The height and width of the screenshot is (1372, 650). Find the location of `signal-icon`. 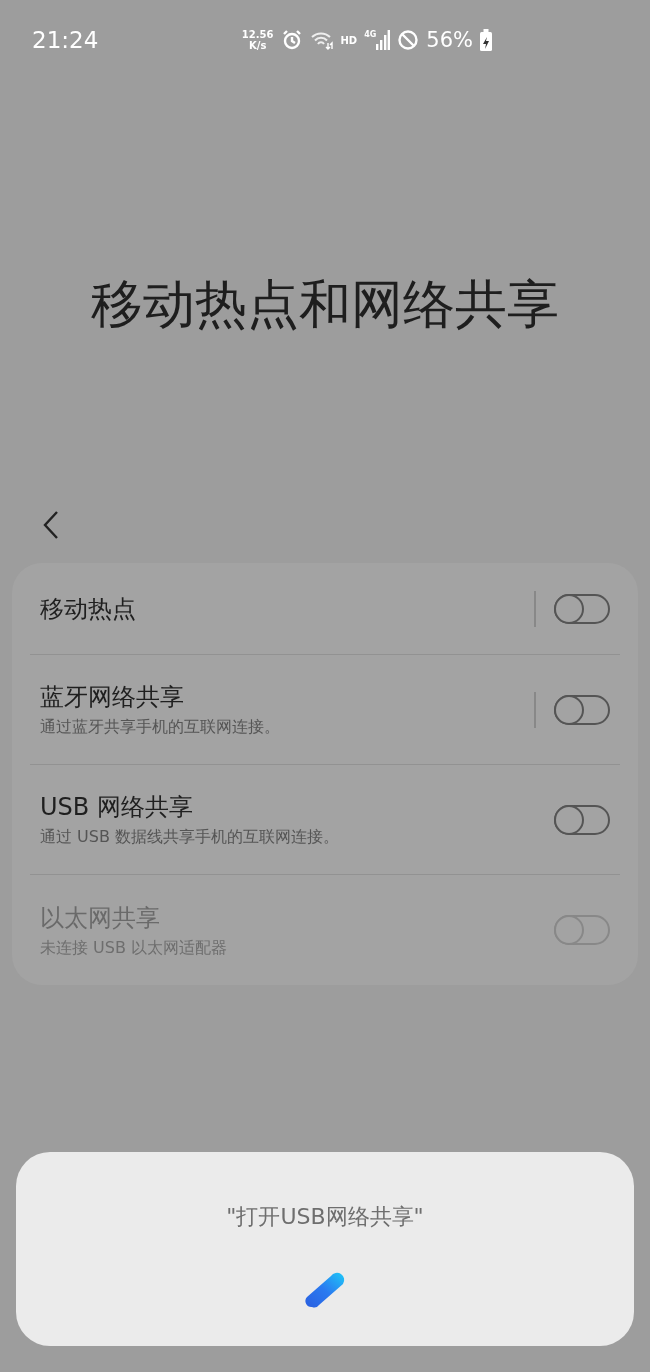

signal-icon is located at coordinates (383, 40).